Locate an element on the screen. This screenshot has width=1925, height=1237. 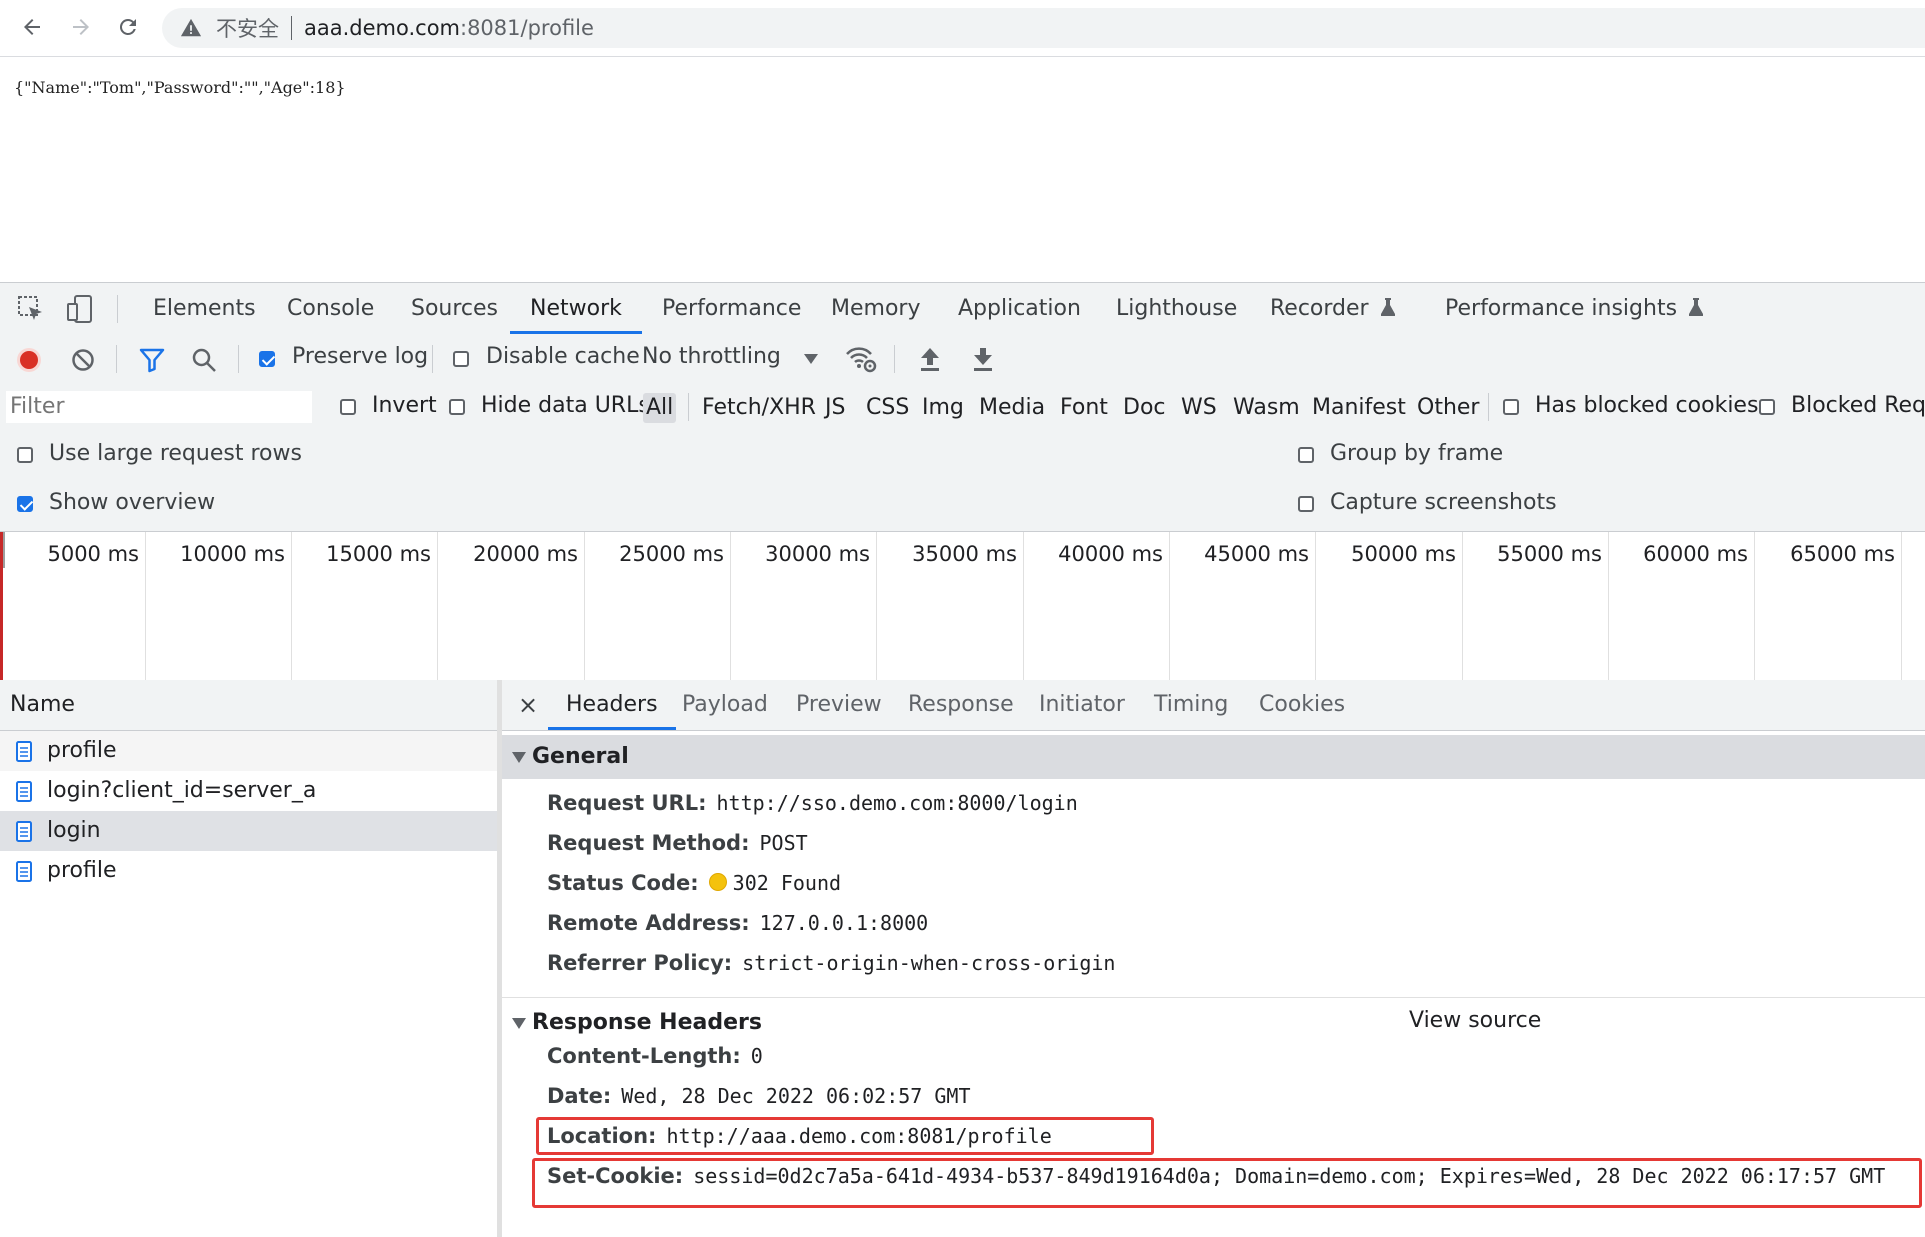
throttling-select: No throttling is located at coordinates (711, 356).